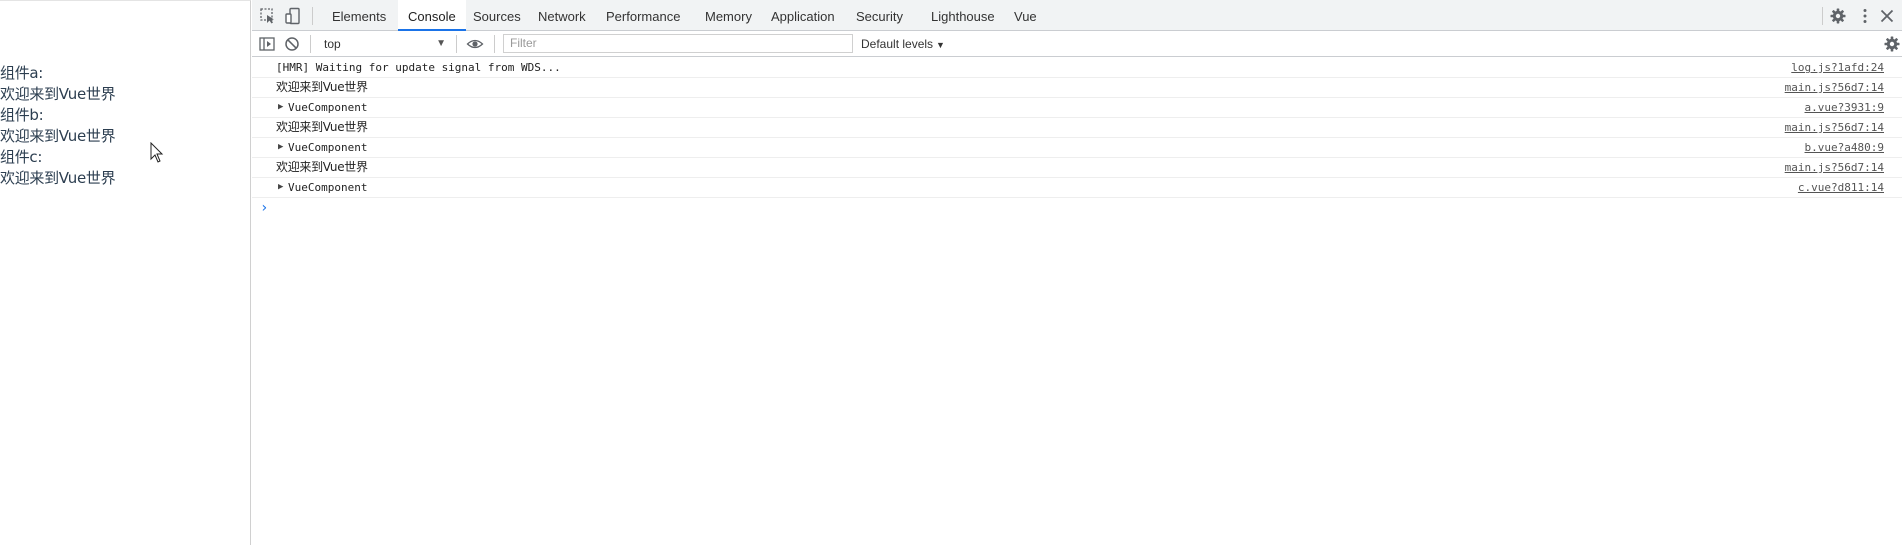  What do you see at coordinates (58, 94) in the screenshot?
I see `component-a-text: 欢迎来到Vue世界` at bounding box center [58, 94].